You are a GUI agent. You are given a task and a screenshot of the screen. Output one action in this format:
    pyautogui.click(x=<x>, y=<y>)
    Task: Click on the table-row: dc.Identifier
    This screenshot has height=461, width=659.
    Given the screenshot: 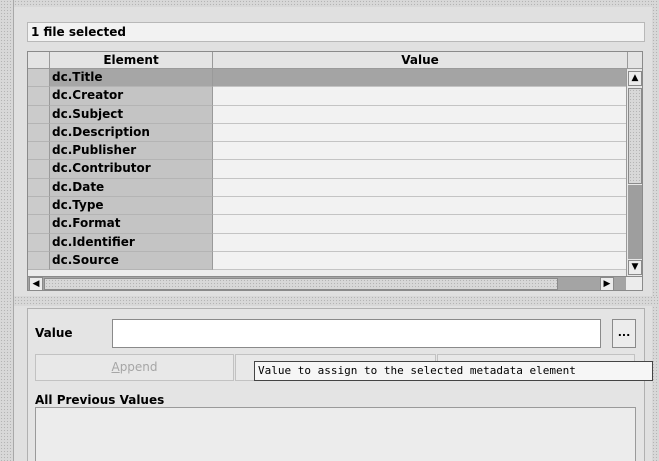 What is the action you would take?
    pyautogui.click(x=327, y=242)
    